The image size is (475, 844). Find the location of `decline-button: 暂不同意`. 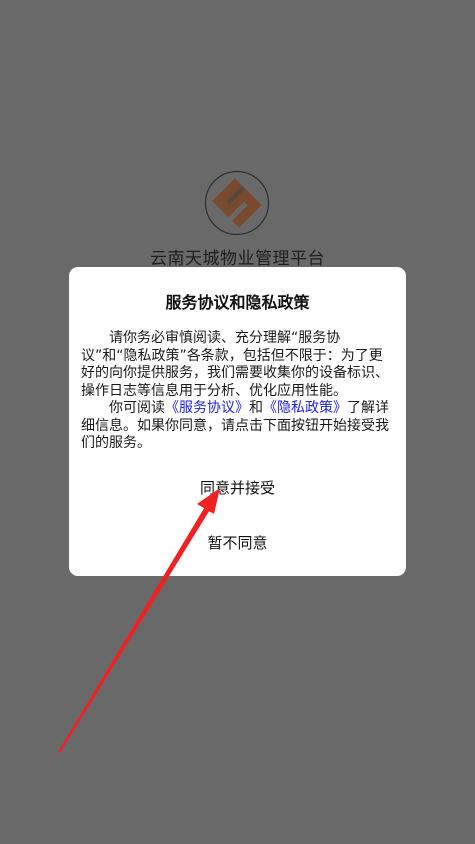

decline-button: 暂不同意 is located at coordinates (237, 542).